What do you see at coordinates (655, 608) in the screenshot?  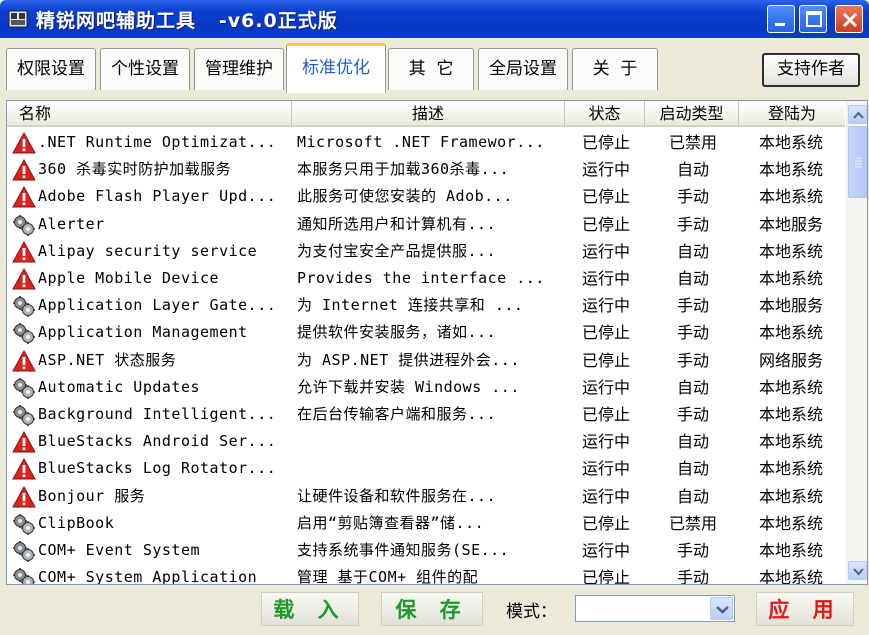 I see `mode-select` at bounding box center [655, 608].